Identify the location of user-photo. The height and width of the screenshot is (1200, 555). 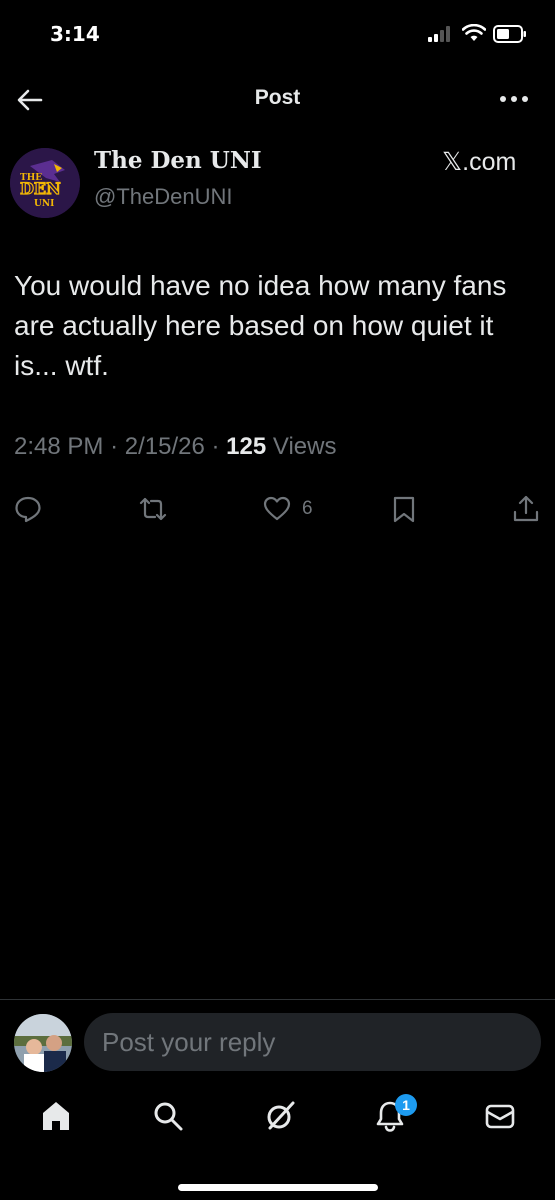
(43, 1043).